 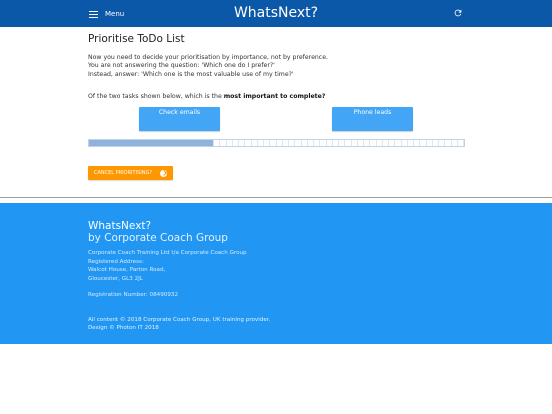 What do you see at coordinates (179, 119) in the screenshot?
I see `task-option-a-button: Check emails` at bounding box center [179, 119].